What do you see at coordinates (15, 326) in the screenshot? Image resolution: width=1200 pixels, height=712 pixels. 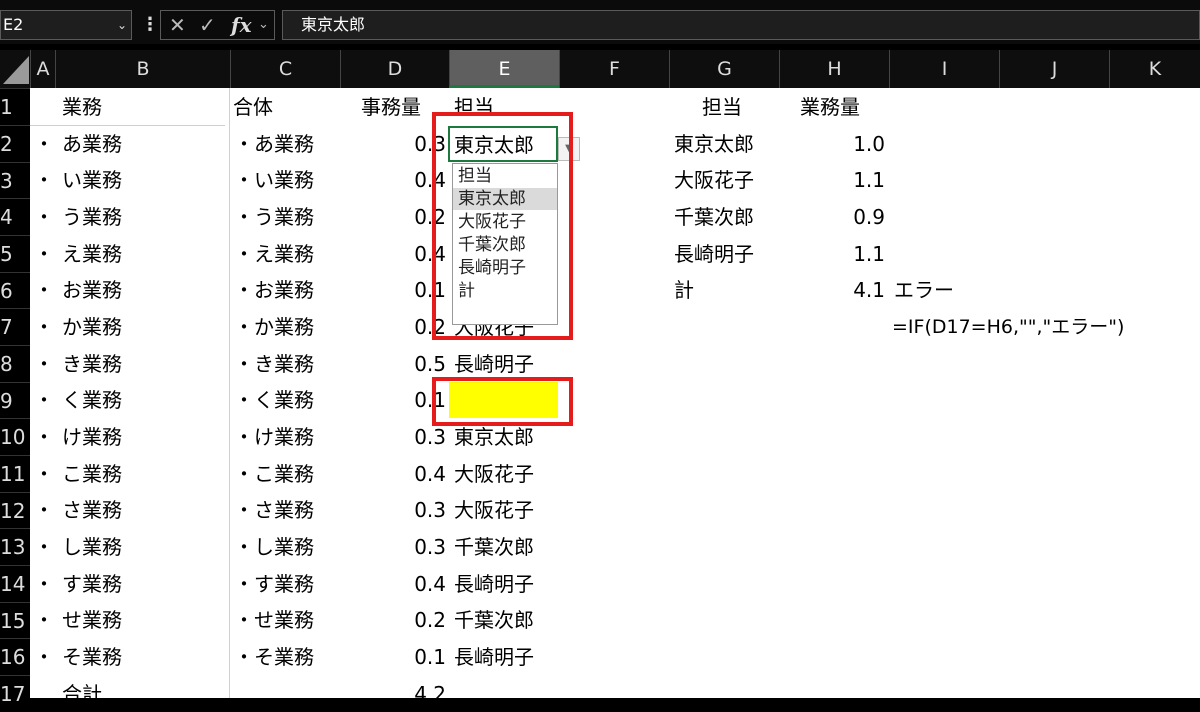 I see `row-header-7: 7` at bounding box center [15, 326].